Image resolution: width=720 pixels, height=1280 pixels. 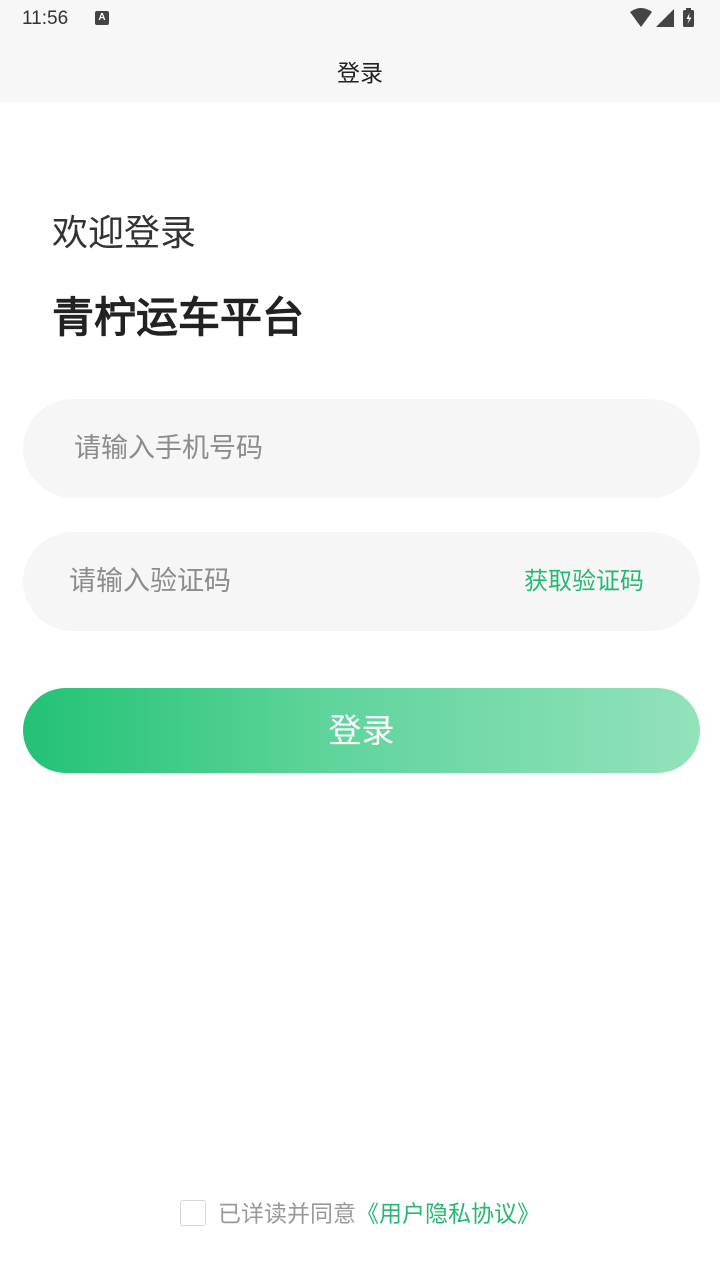 I want to click on battery-charging-icon, so click(x=688, y=17).